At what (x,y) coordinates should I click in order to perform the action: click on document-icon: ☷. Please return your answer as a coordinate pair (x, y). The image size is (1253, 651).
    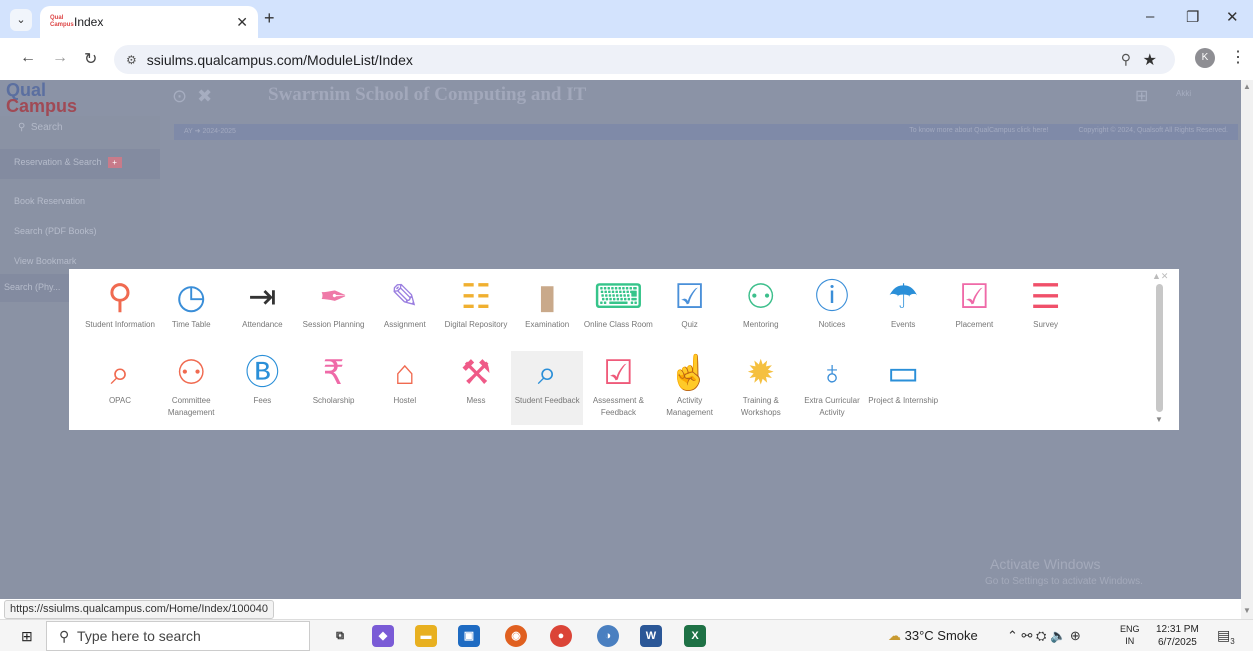
    Looking at the image, I should click on (476, 297).